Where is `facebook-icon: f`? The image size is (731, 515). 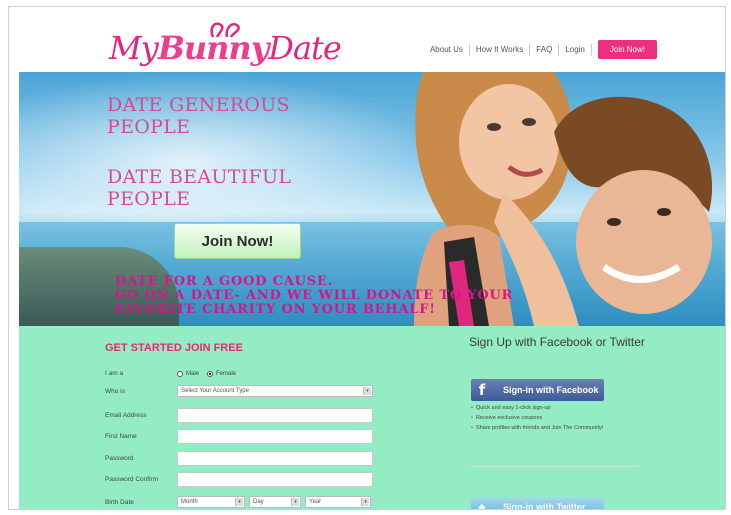 facebook-icon: f is located at coordinates (482, 390).